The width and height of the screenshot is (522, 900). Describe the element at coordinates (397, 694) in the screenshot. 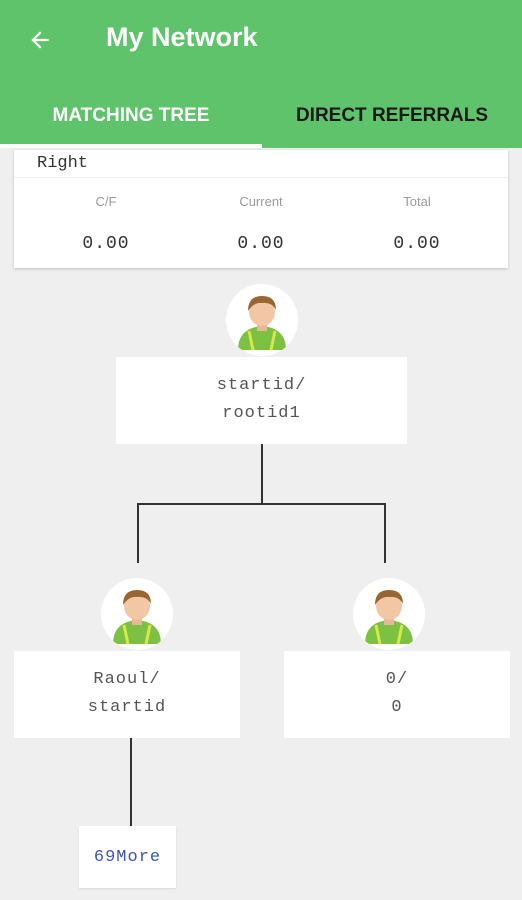

I see `right-node: 0/ 0` at that location.